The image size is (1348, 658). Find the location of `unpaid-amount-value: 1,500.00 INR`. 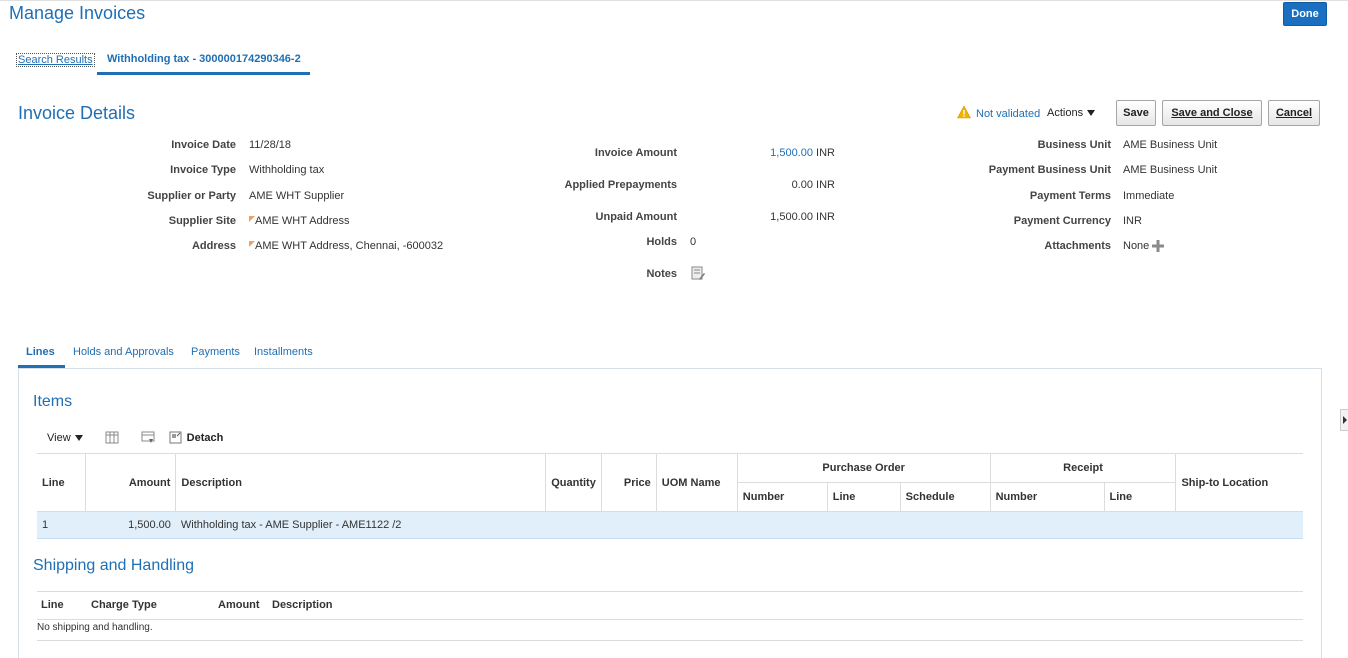

unpaid-amount-value: 1,500.00 INR is located at coordinates (767, 217).